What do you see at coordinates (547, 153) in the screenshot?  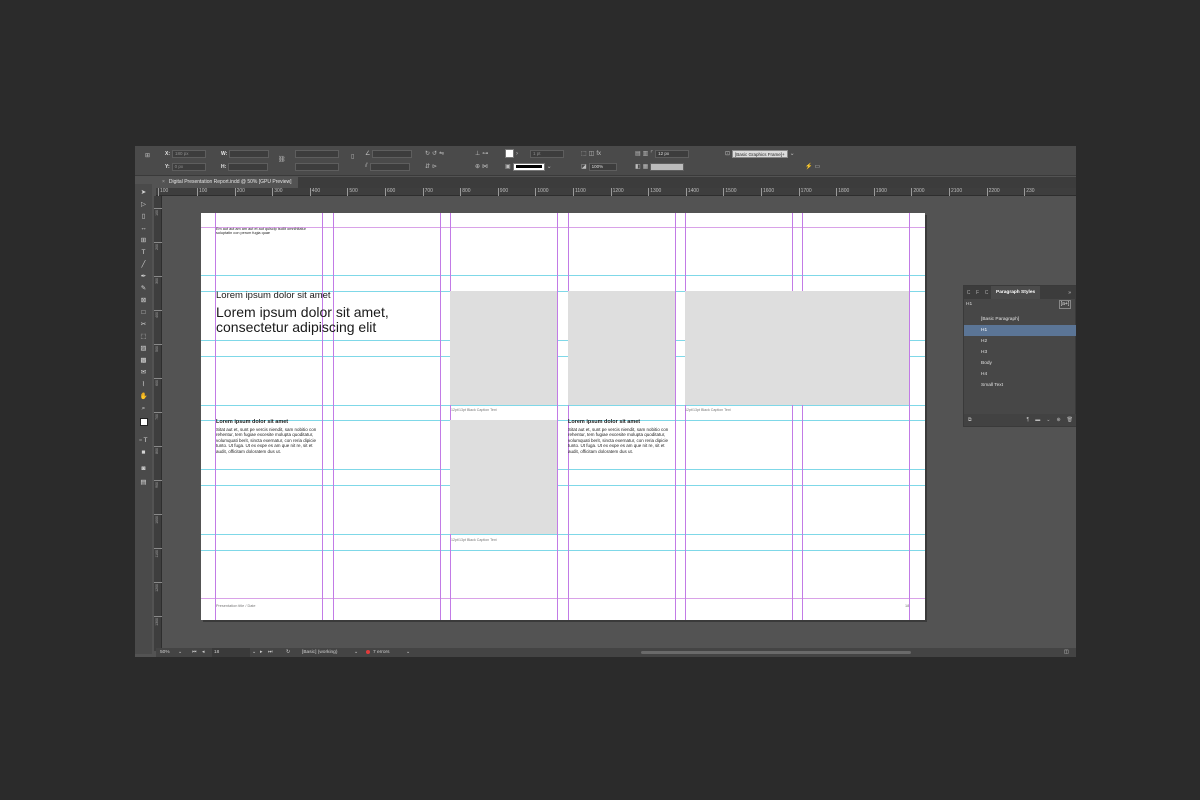 I see `stroke-weight-field: 1 pt` at bounding box center [547, 153].